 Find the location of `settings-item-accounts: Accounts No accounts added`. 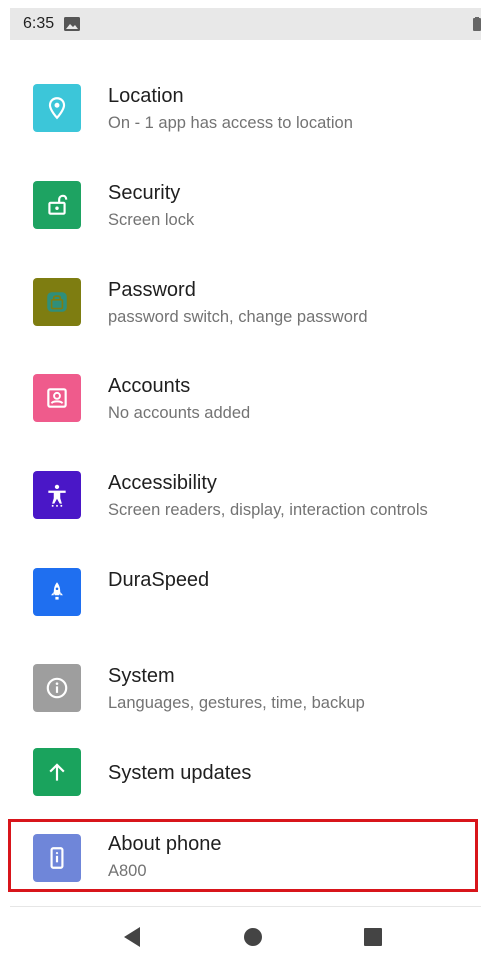

settings-item-accounts: Accounts No accounts added is located at coordinates (240, 406).